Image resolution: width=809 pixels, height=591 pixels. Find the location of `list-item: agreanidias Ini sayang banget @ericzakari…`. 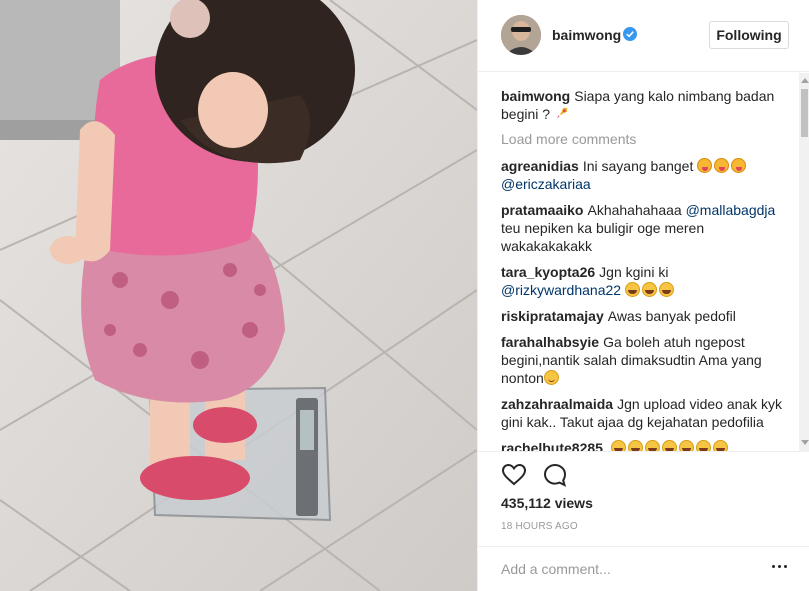

list-item: agreanidias Ini sayang banget @ericzakari… is located at coordinates (646, 175).